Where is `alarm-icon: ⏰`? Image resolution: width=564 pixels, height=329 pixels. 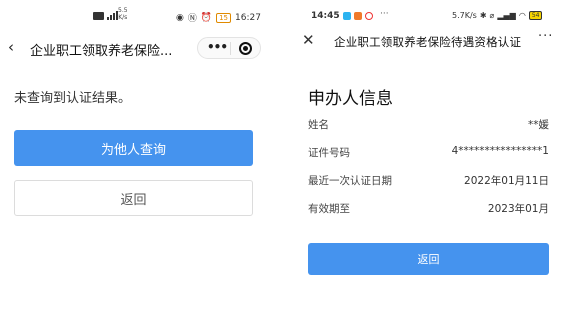
alarm-icon: ⏰ is located at coordinates (206, 17).